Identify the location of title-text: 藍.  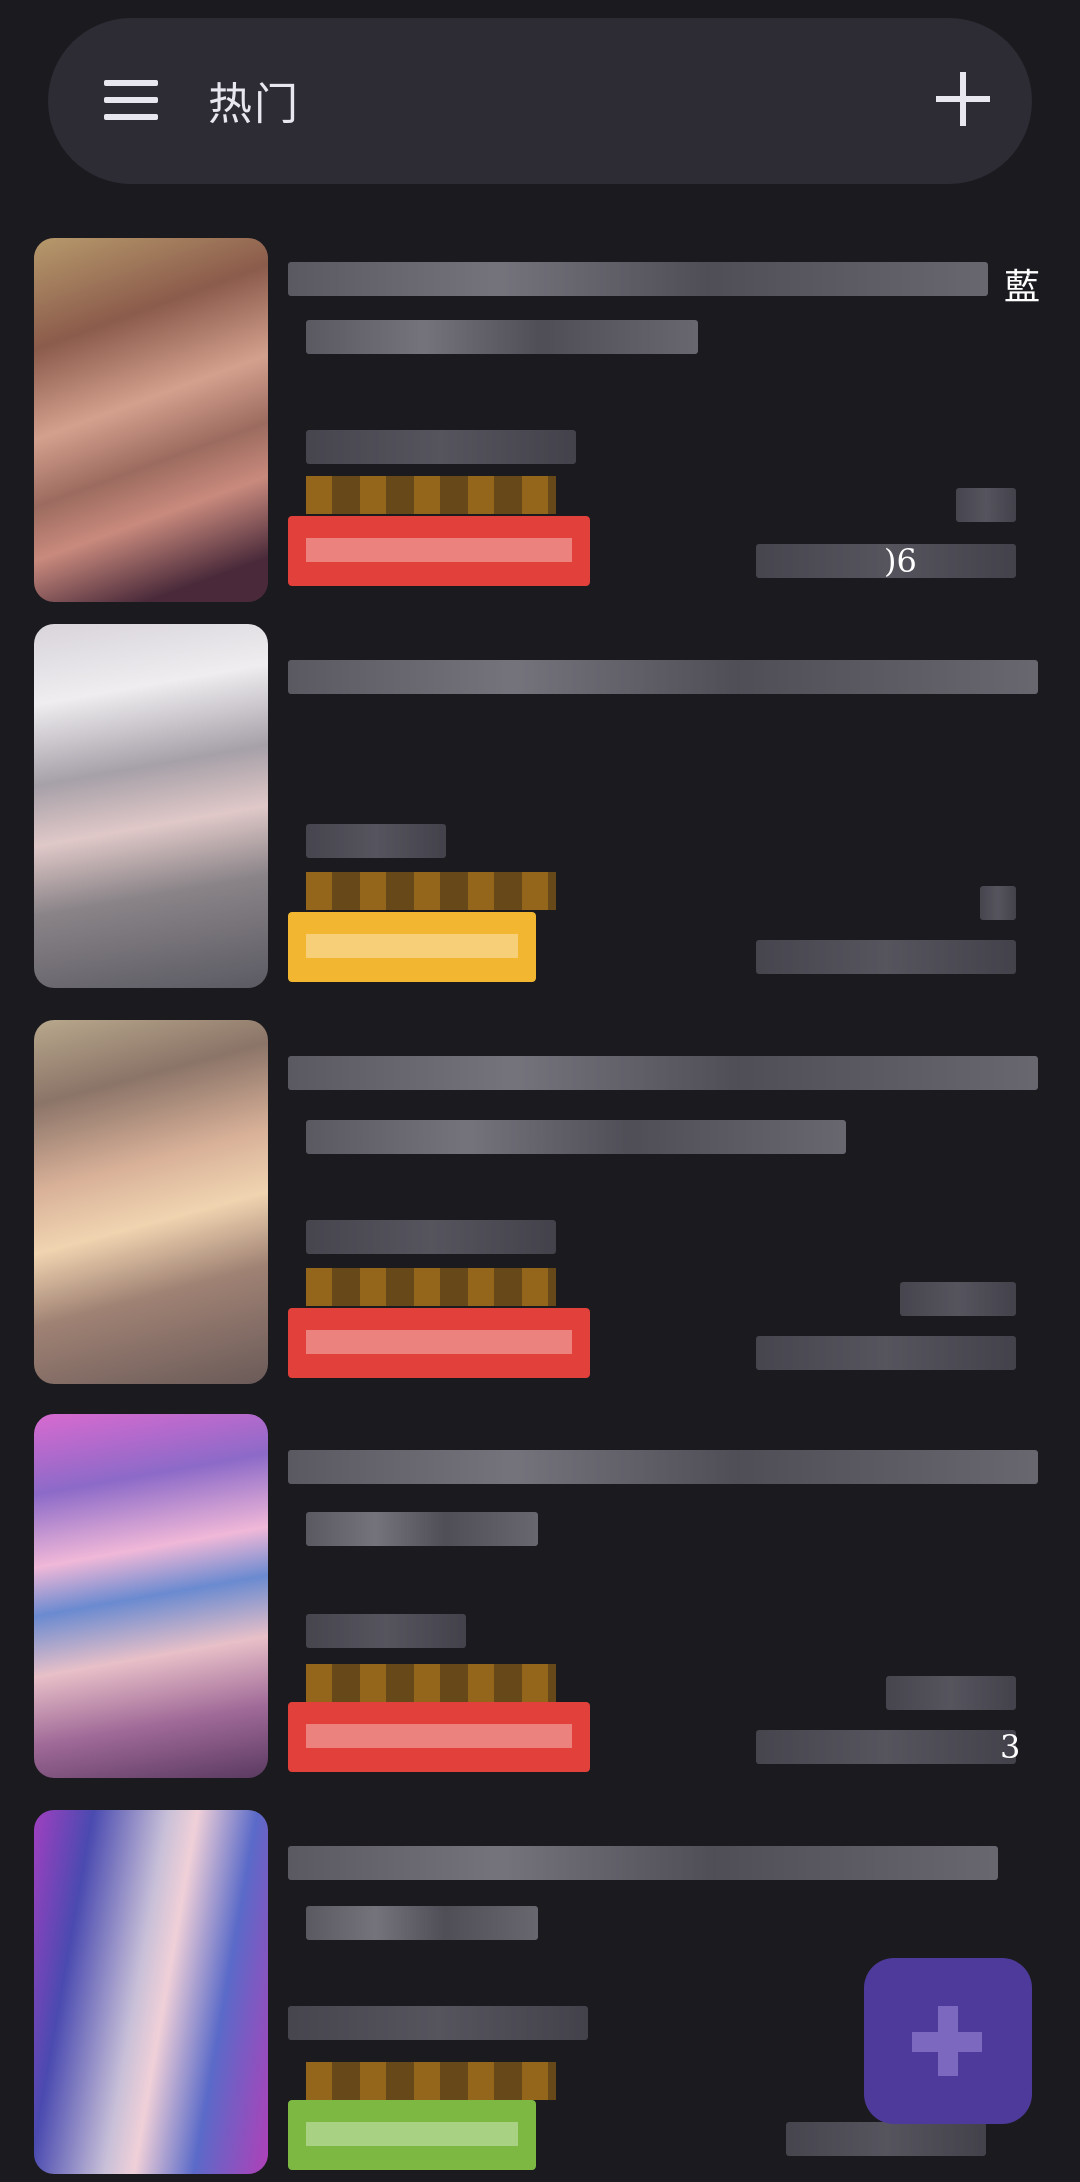
(1022, 287).